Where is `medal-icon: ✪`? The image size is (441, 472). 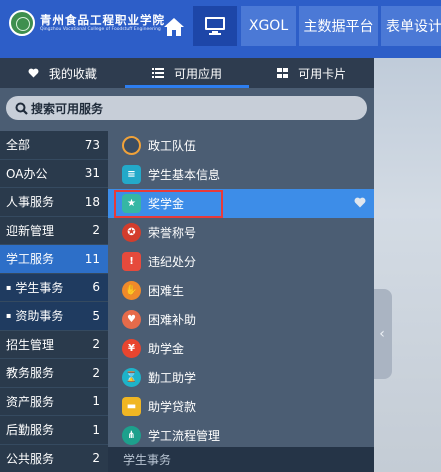
medal-icon: ✪ is located at coordinates (131, 232).